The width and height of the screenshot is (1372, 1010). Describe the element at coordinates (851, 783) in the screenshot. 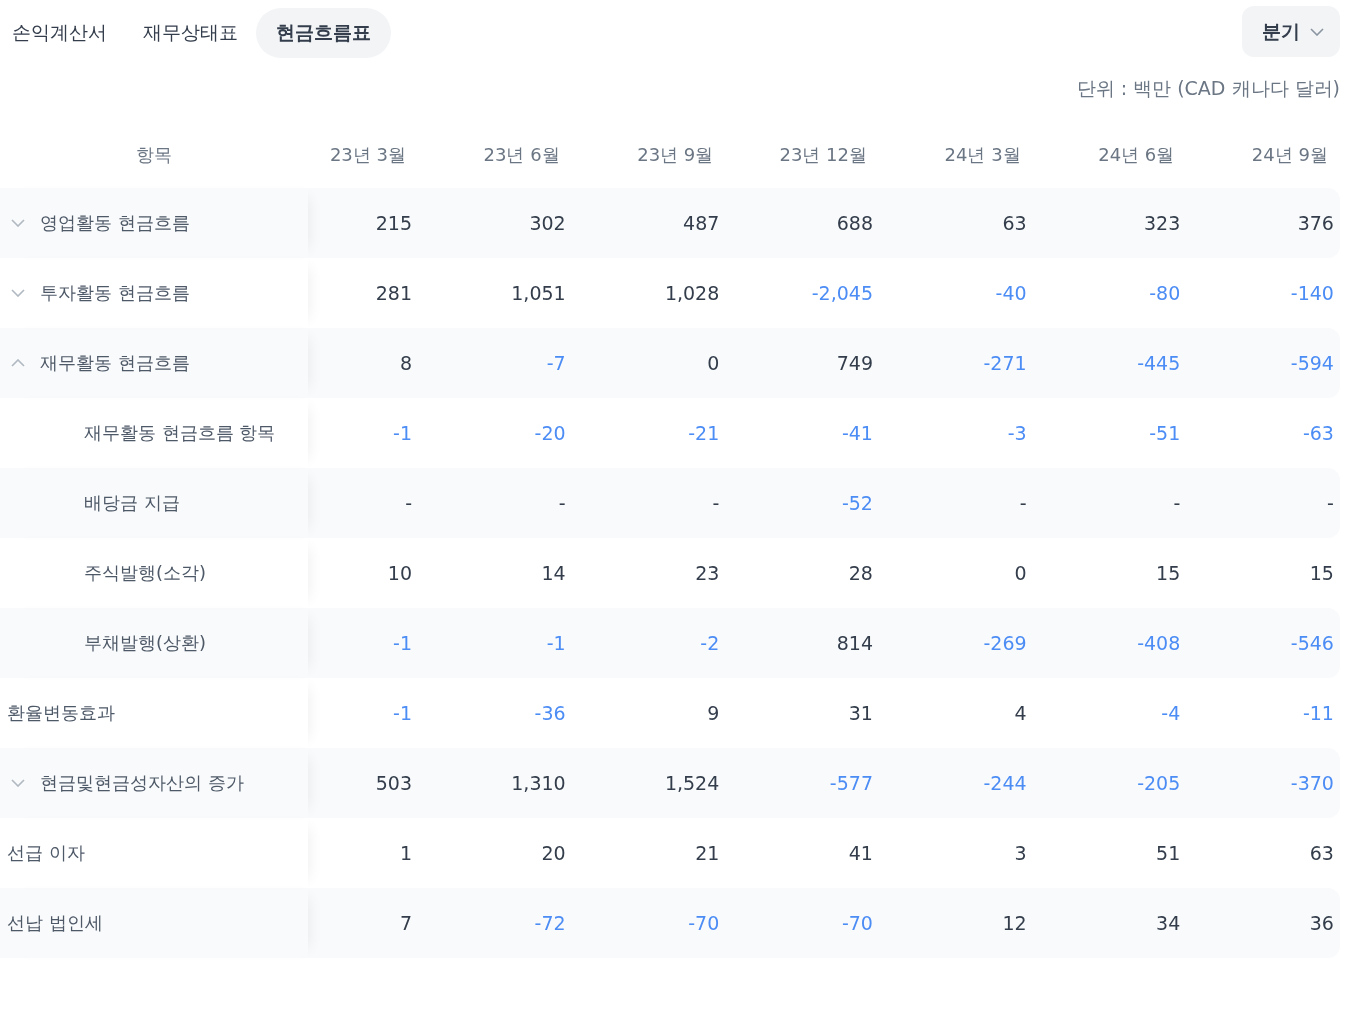

I see `table-cell: -577` at that location.